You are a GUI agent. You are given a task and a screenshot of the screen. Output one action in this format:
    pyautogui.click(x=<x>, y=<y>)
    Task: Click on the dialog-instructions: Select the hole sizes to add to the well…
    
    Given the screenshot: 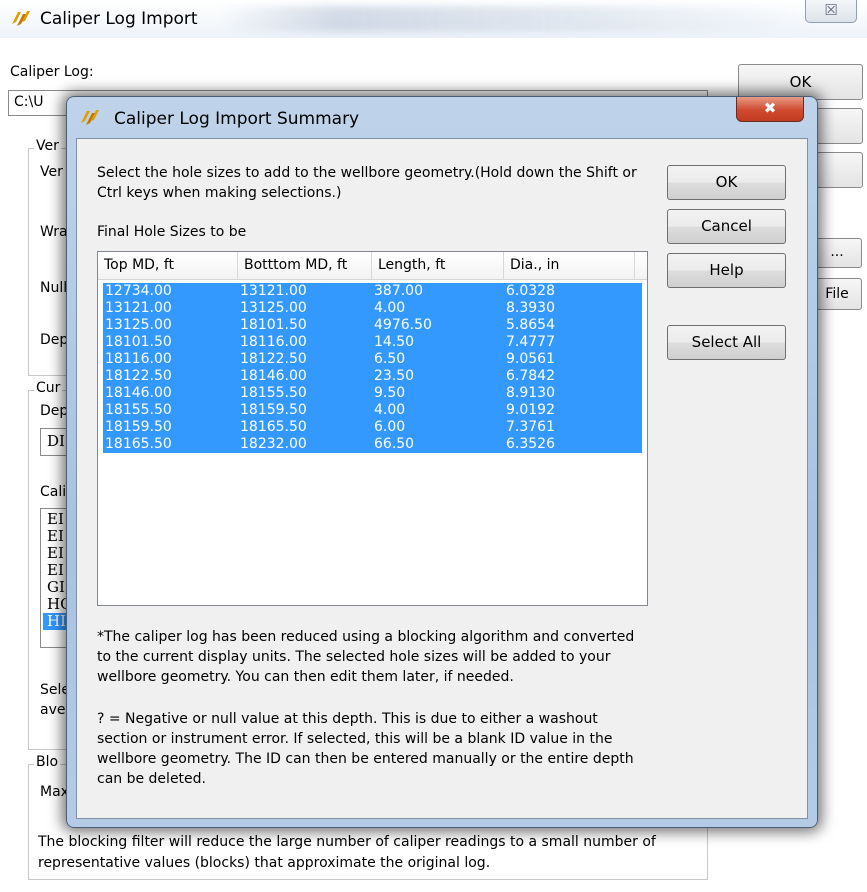 What is the action you would take?
    pyautogui.click(x=367, y=183)
    